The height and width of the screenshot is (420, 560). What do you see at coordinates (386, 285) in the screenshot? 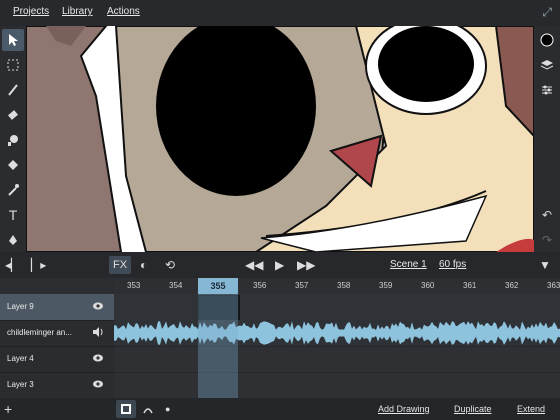
I see `frame-359: 359` at bounding box center [386, 285].